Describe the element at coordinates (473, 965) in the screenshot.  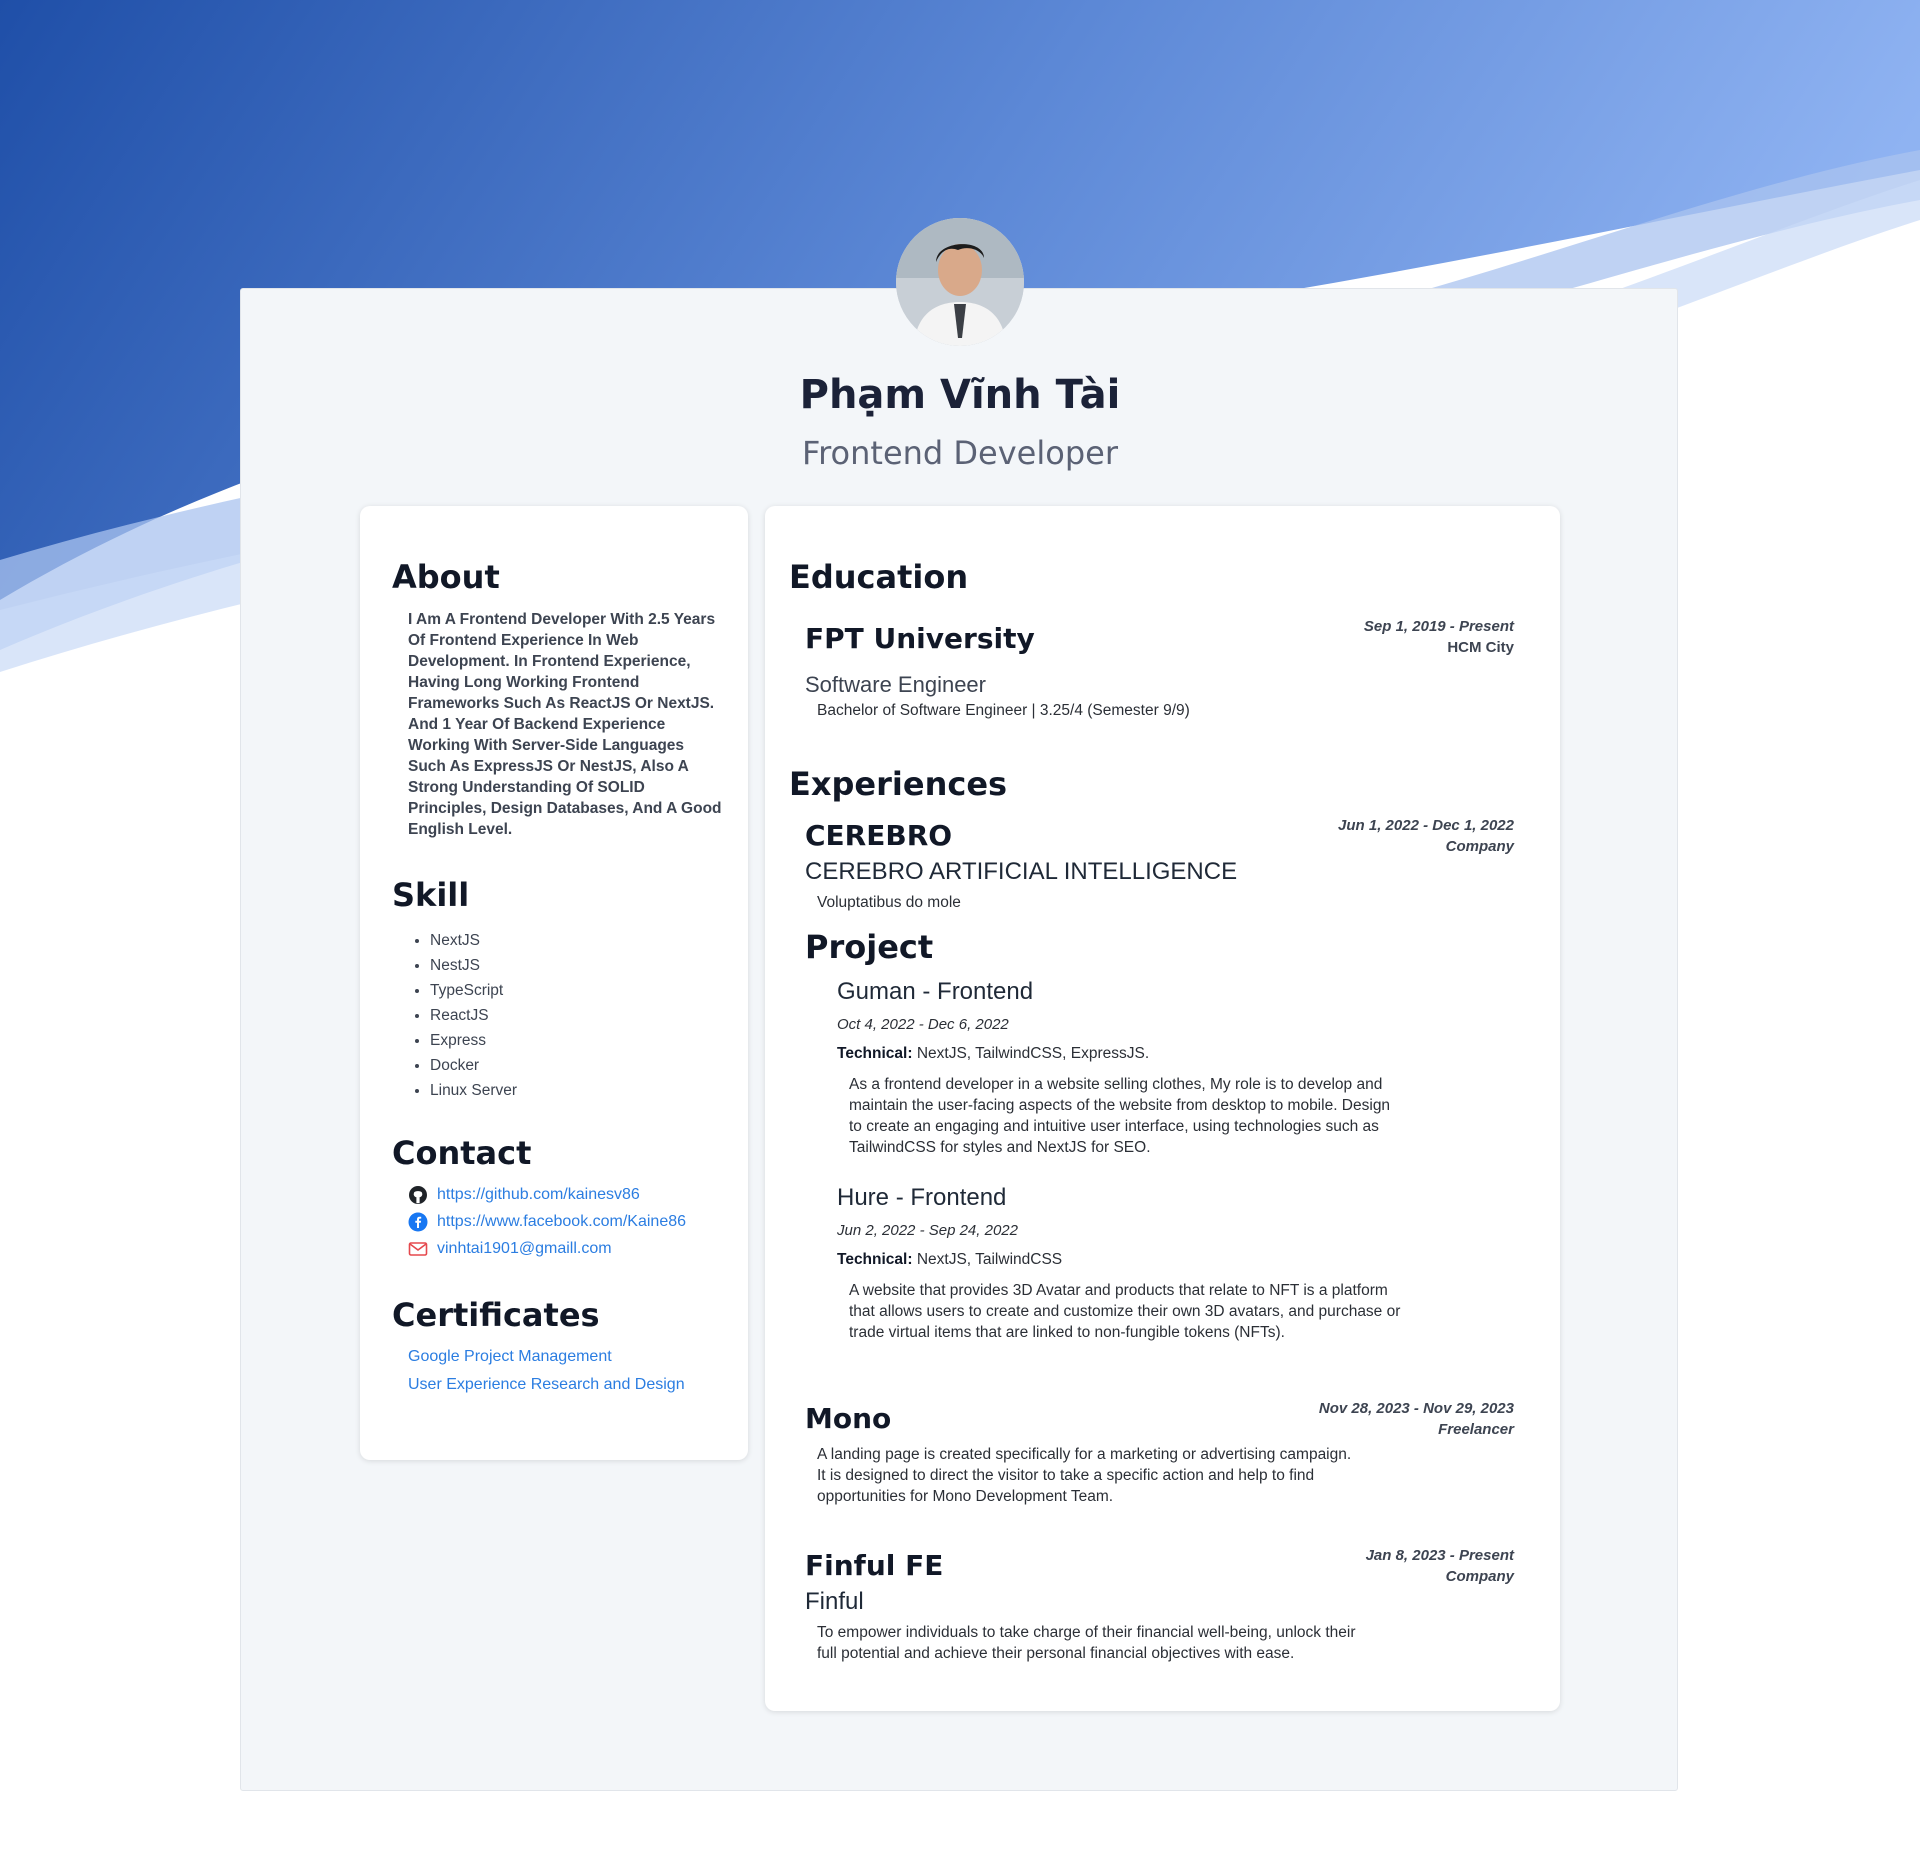
I see `skill-item: NestJS` at that location.